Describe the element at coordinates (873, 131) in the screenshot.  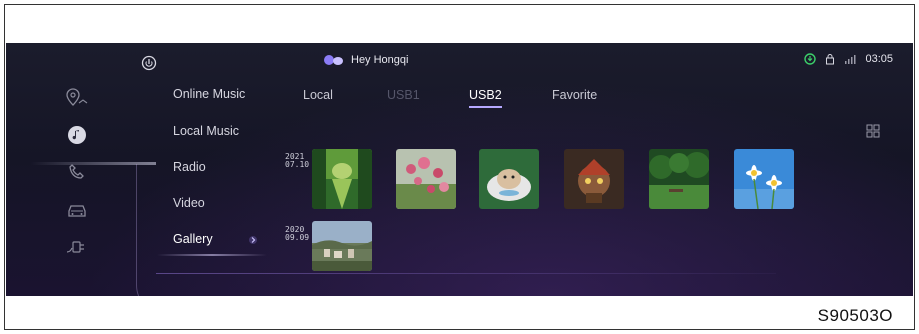
I see `grid-view-icon` at that location.